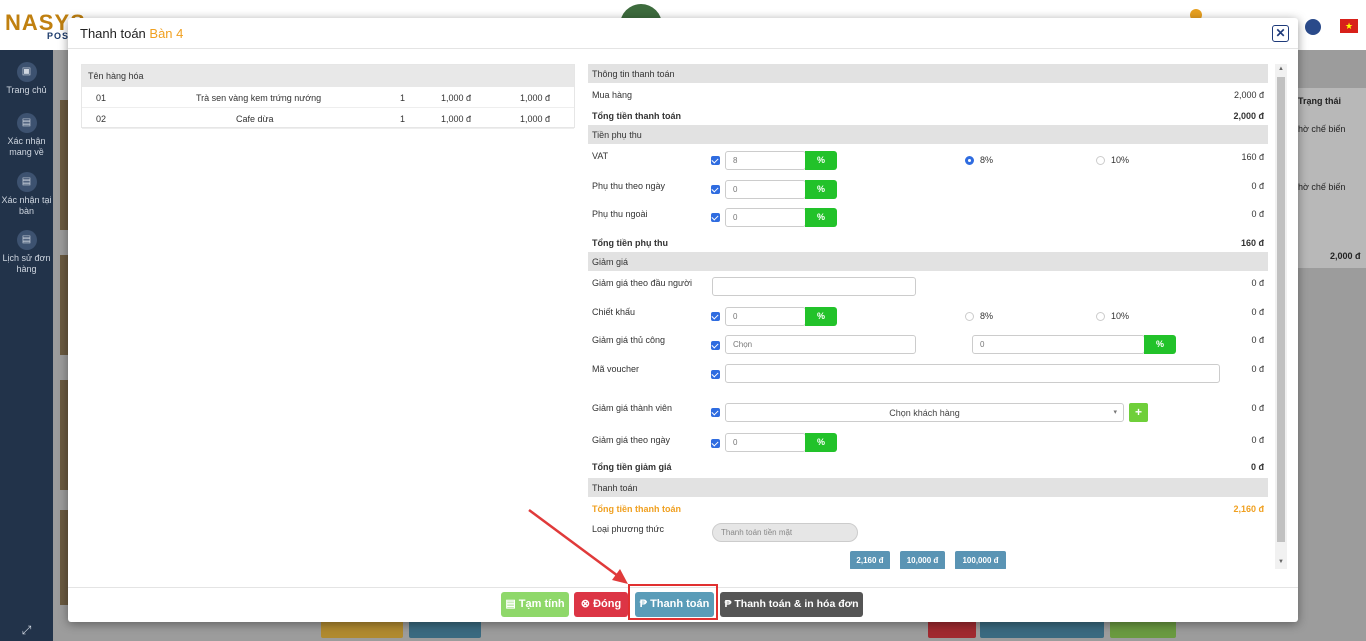  Describe the element at coordinates (578, 546) in the screenshot. I see `annotation-arrow-icon` at that location.